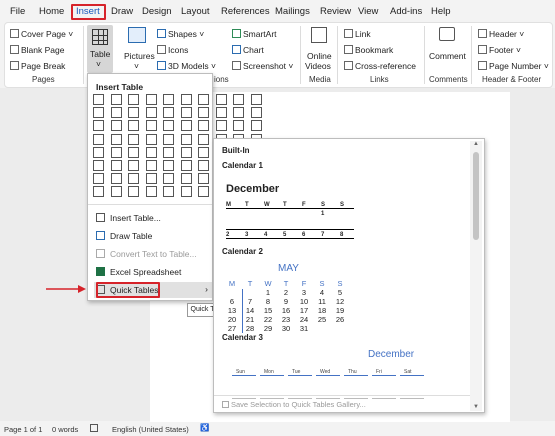 The image size is (555, 436). Describe the element at coordinates (250, 301) in the screenshot. I see `day-cell: 7` at that location.